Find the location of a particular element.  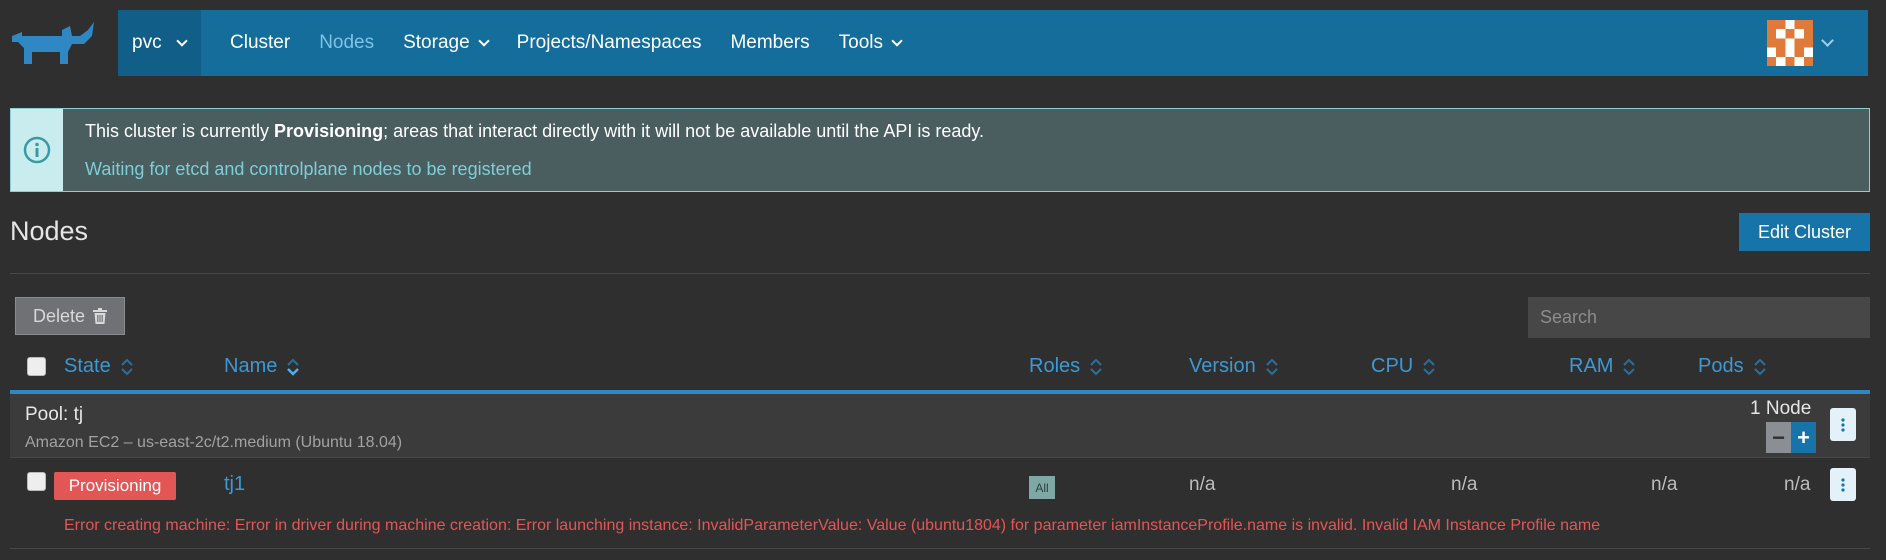

row-checkbox is located at coordinates (36, 481).